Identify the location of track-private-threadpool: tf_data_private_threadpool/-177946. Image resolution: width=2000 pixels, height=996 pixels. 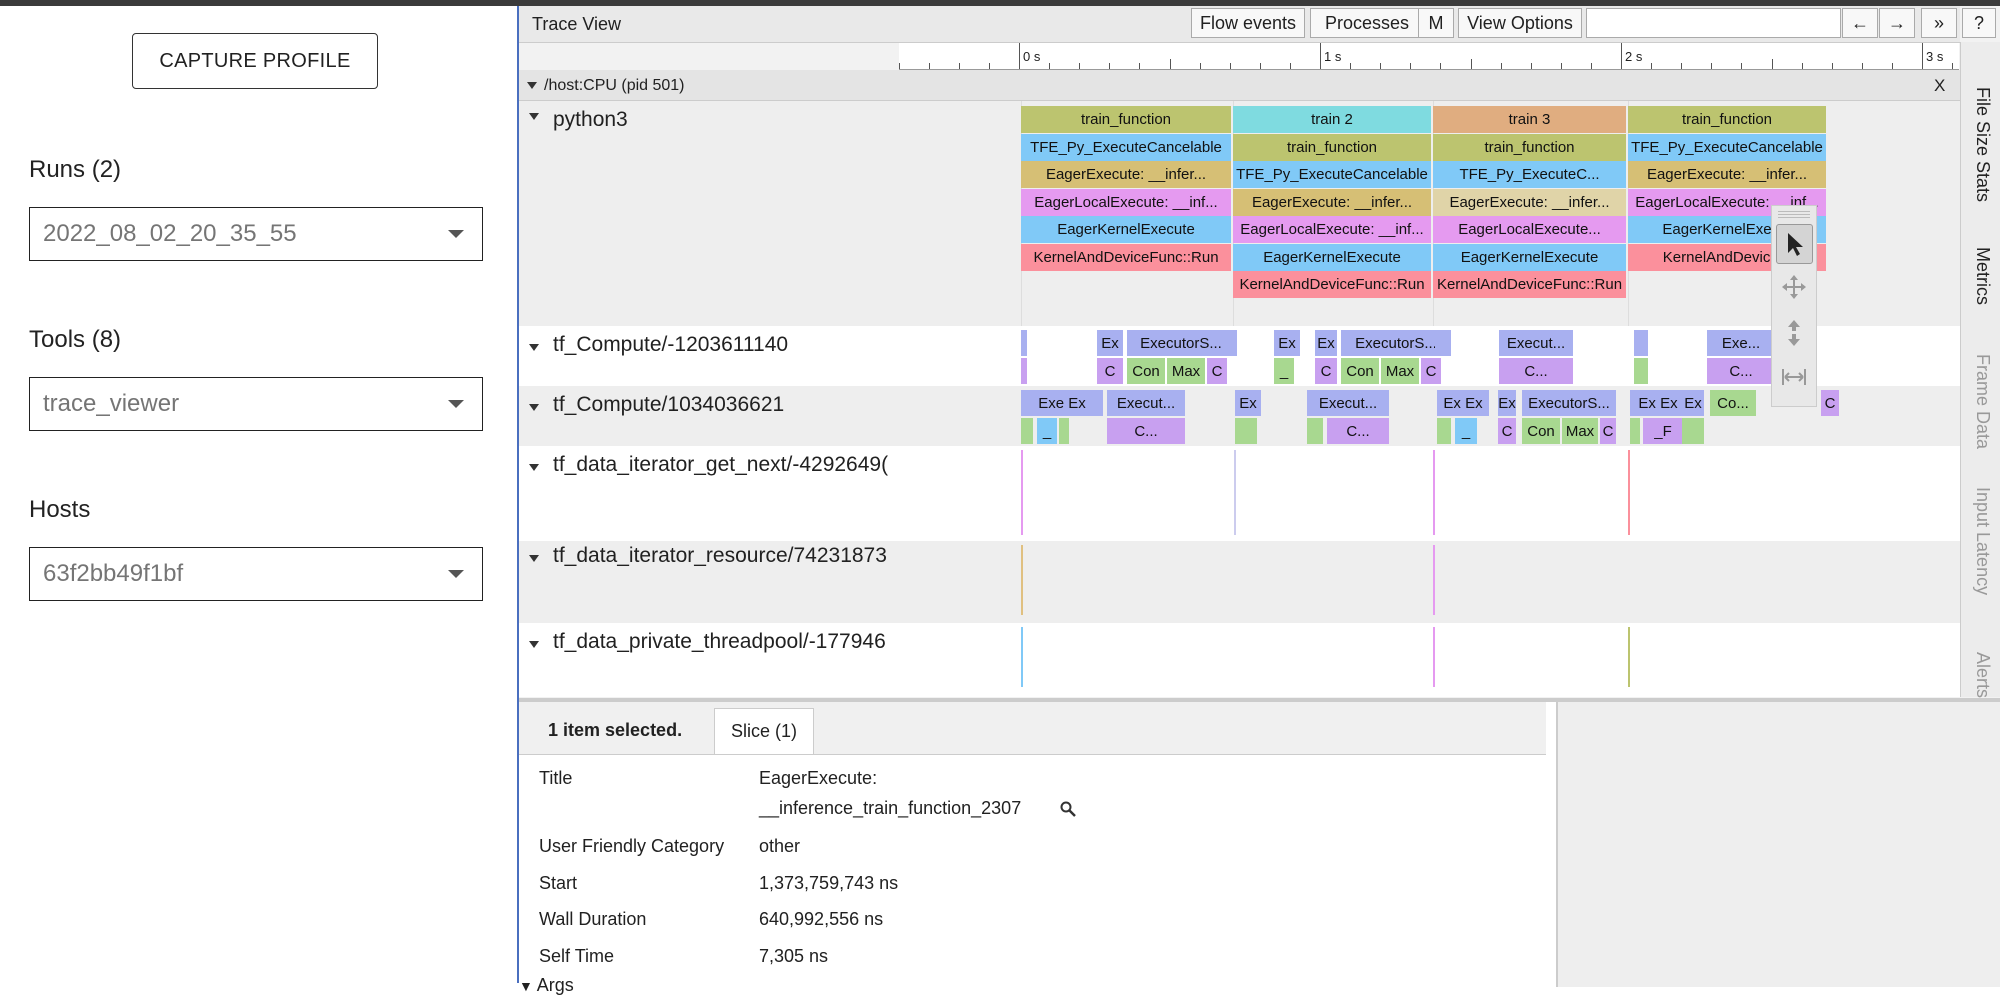
(1239, 660).